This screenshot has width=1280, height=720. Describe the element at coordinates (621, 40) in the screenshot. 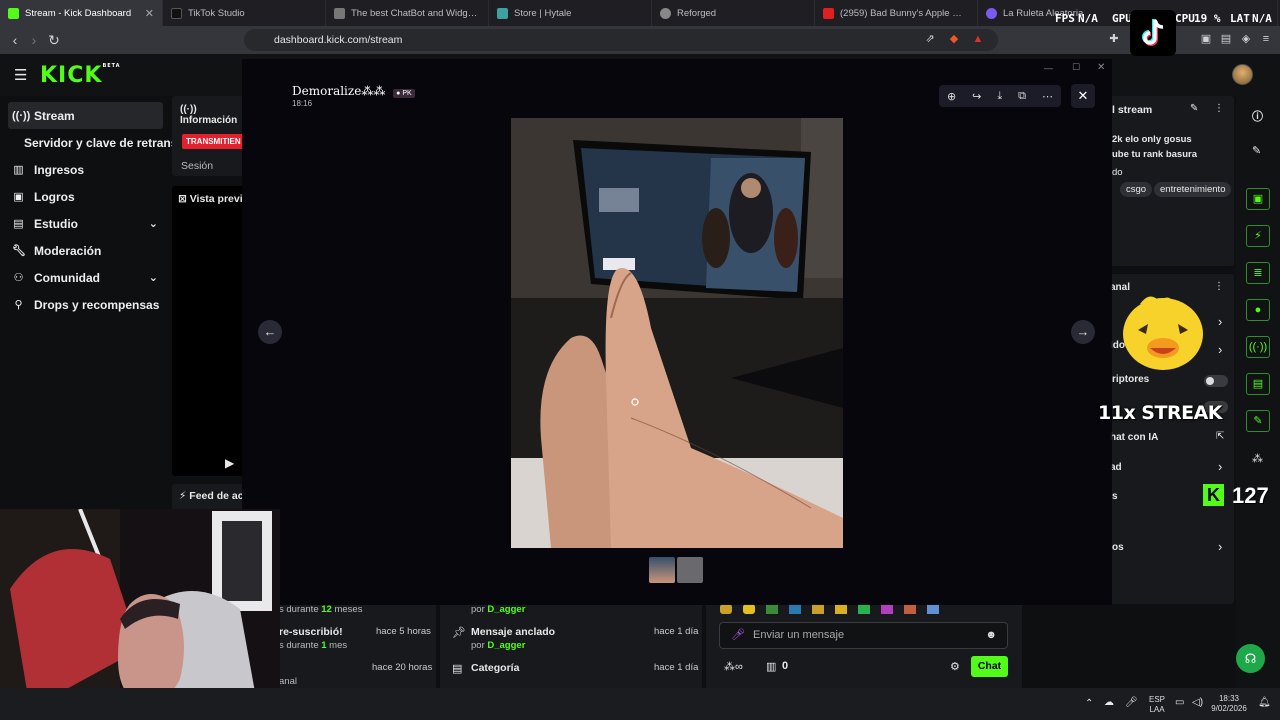

I see `address-bar: dashboard.kick.com/stream` at that location.